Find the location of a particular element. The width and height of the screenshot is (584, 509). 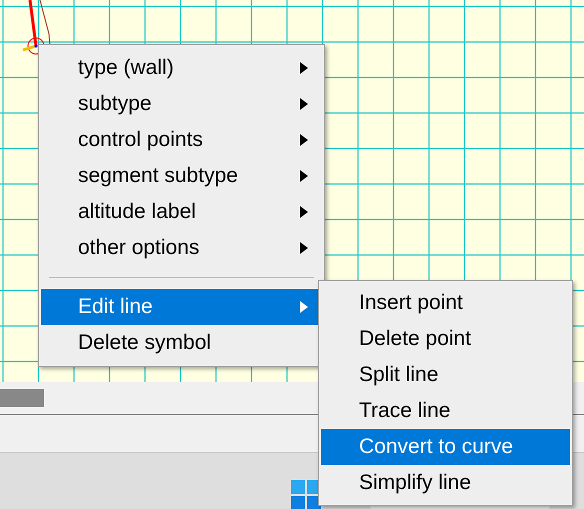

menu-item: Split line is located at coordinates (445, 375).